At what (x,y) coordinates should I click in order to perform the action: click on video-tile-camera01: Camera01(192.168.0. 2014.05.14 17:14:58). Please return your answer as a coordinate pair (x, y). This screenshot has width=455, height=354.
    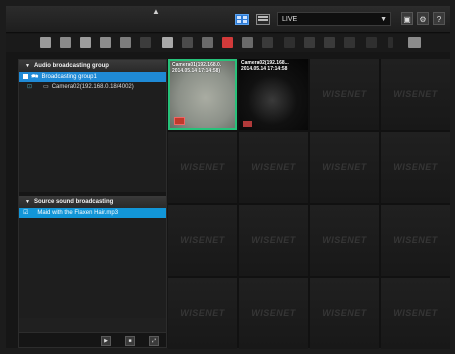
    Looking at the image, I should click on (202, 94).